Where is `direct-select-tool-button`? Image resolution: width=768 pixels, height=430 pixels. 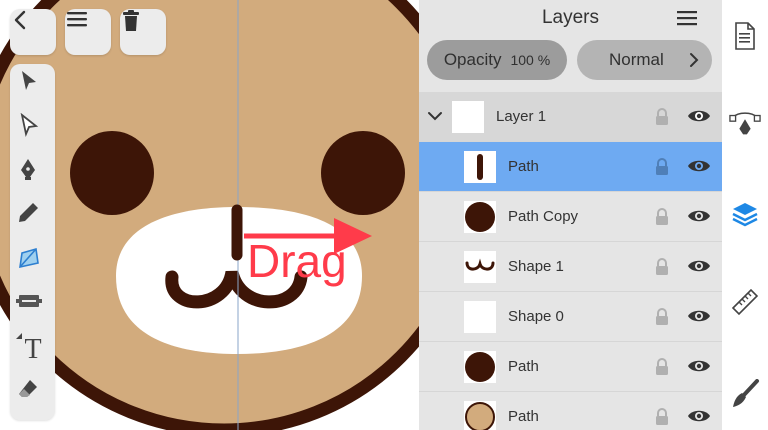
direct-select-tool-button is located at coordinates (33, 130).